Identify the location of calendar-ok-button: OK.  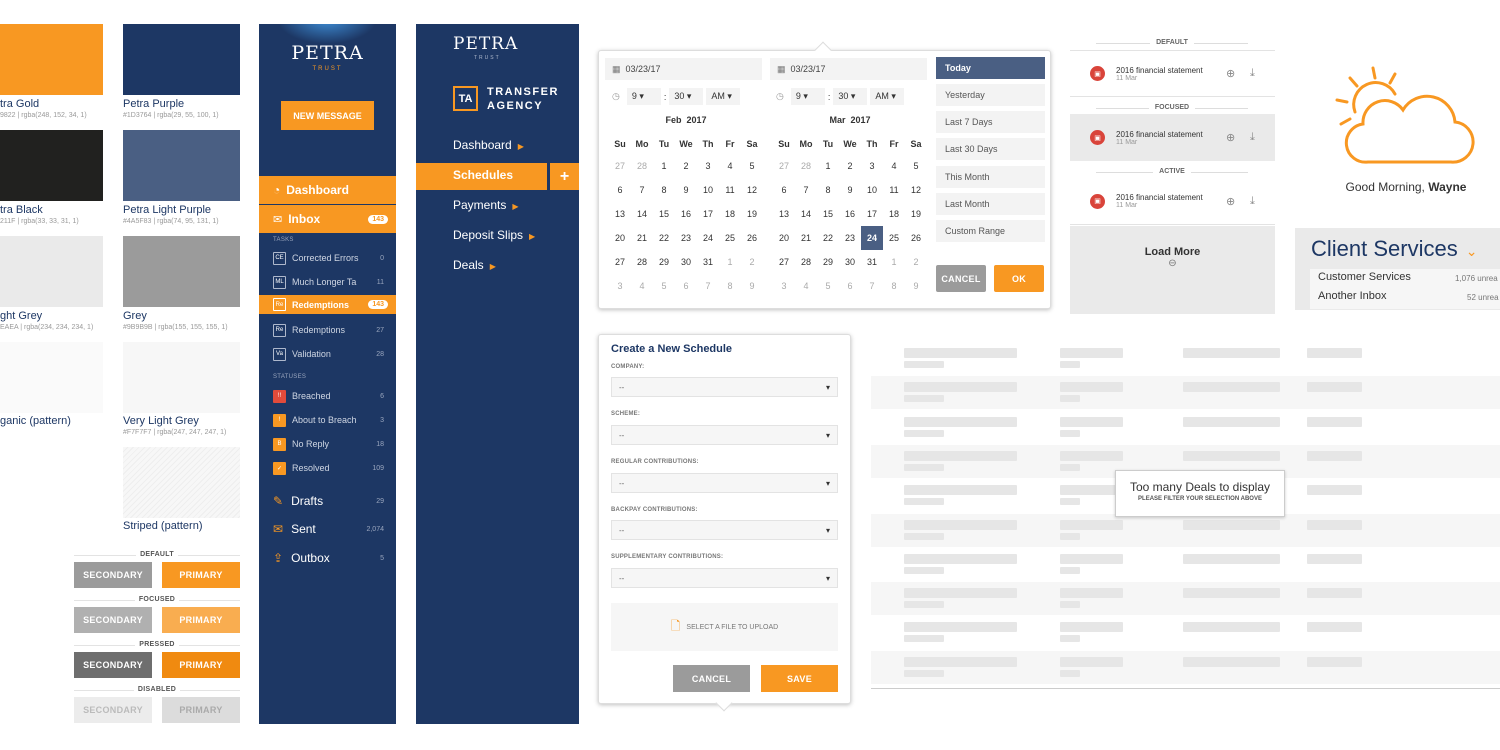
(1019, 278).